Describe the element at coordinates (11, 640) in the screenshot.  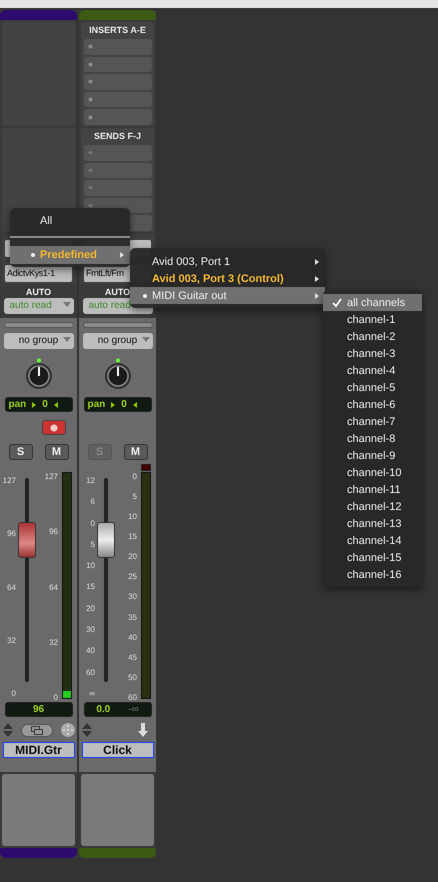
I see `fader-scale-label: 32` at that location.